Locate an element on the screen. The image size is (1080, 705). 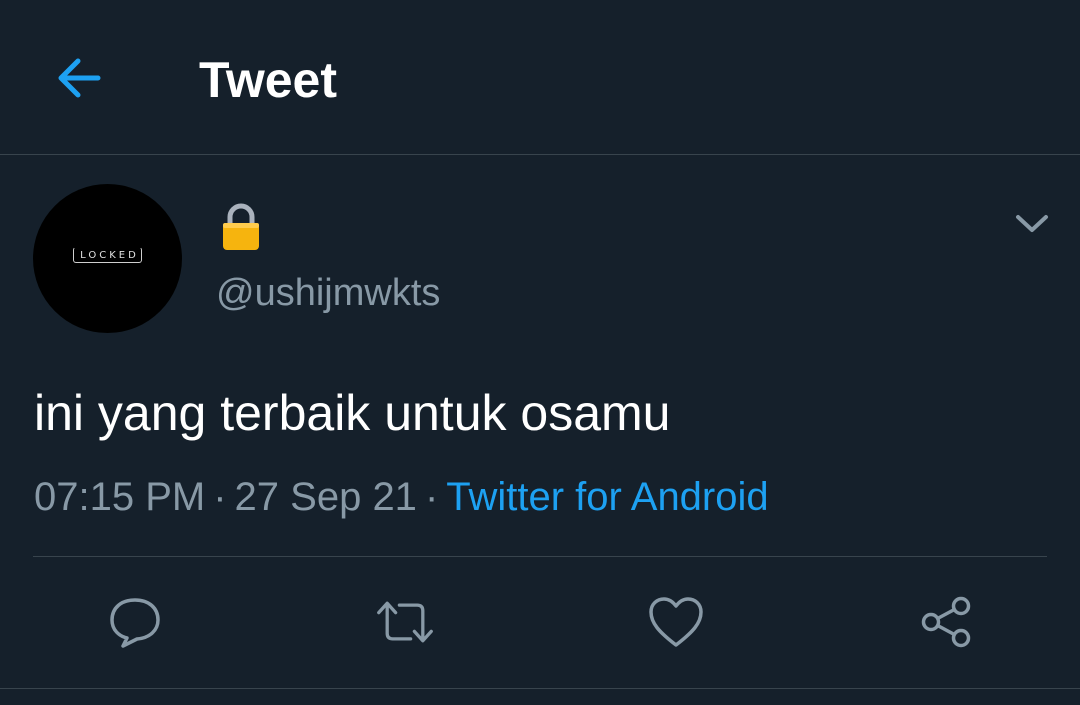
avatar: LOCKED is located at coordinates (107, 258).